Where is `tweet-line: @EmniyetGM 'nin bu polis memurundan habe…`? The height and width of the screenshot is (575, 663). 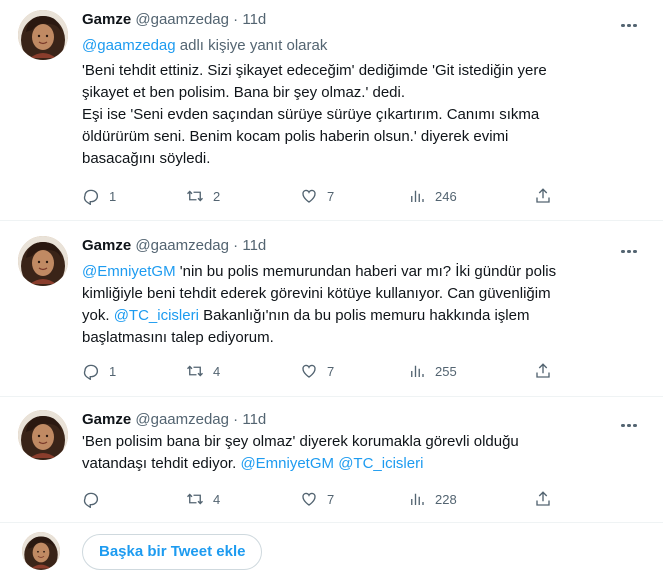
tweet-line: @EmniyetGM 'nin bu polis memurundan habe… is located at coordinates (352, 272).